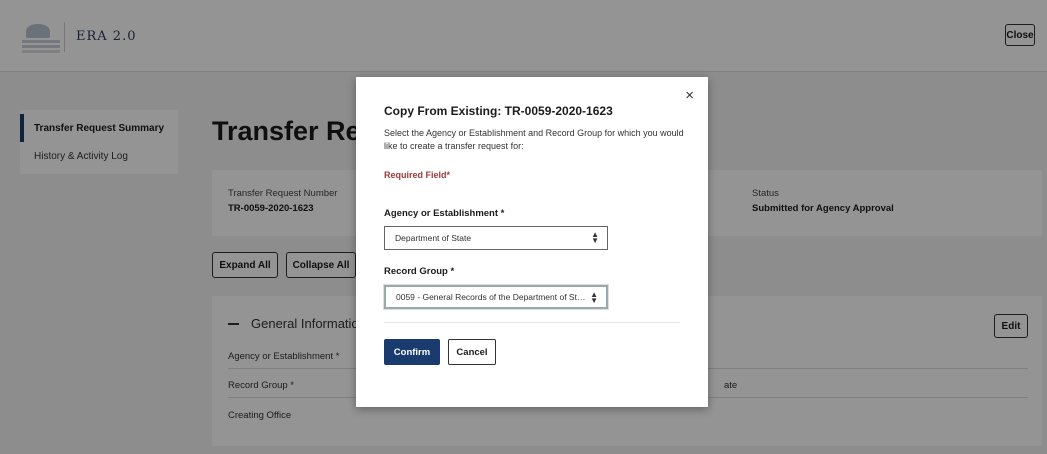  What do you see at coordinates (496, 238) in the screenshot?
I see `agency-select: Department of State ▲ ▼` at bounding box center [496, 238].